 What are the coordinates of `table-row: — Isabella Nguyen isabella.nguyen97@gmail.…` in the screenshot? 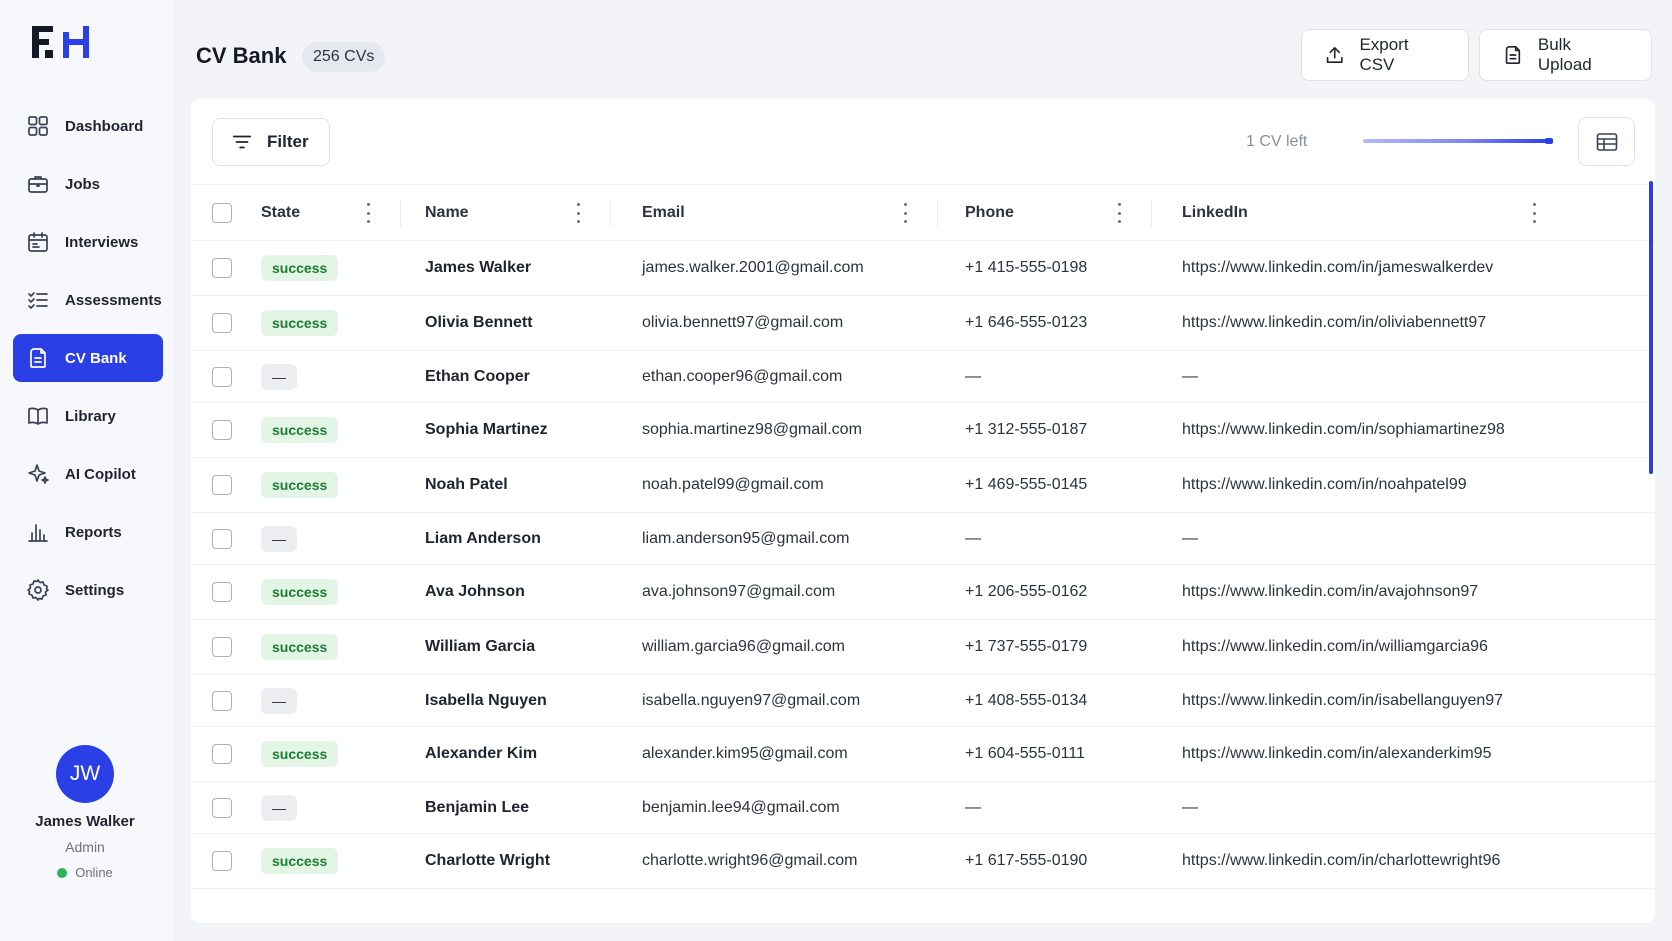 It's located at (923, 701).